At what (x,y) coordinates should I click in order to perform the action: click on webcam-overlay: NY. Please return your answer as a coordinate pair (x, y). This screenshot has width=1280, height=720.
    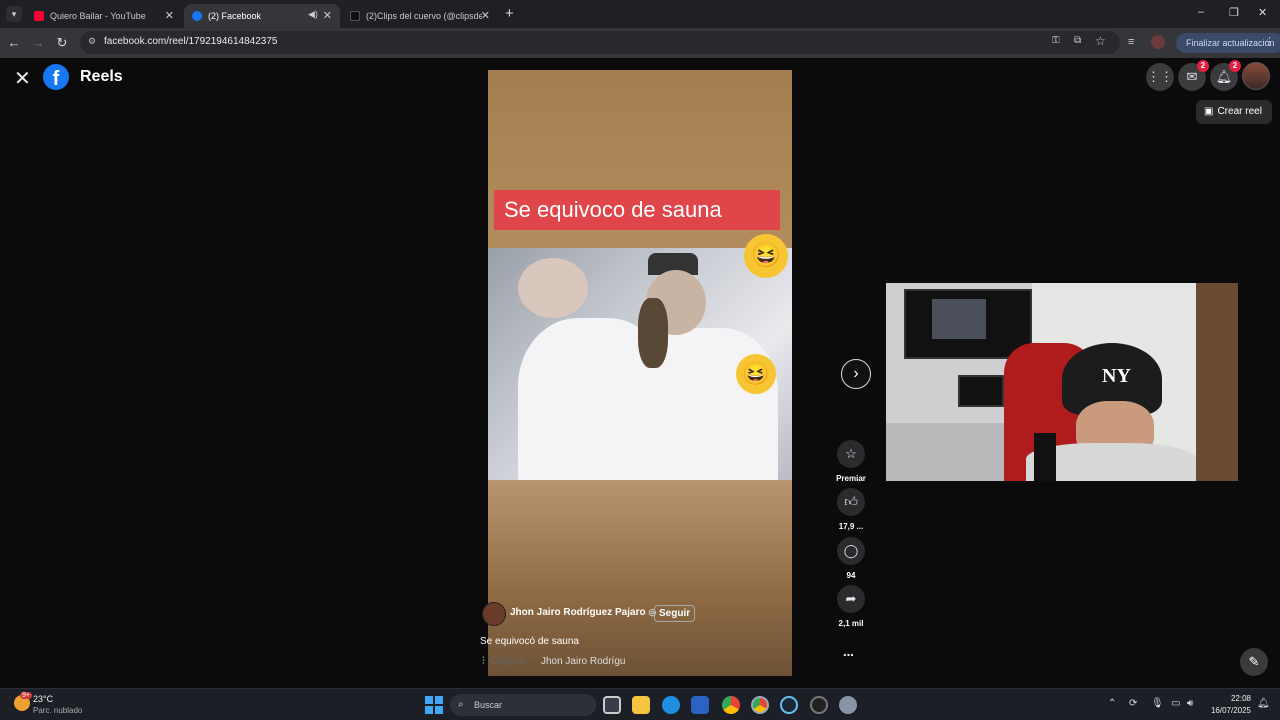
    Looking at the image, I should click on (1062, 382).